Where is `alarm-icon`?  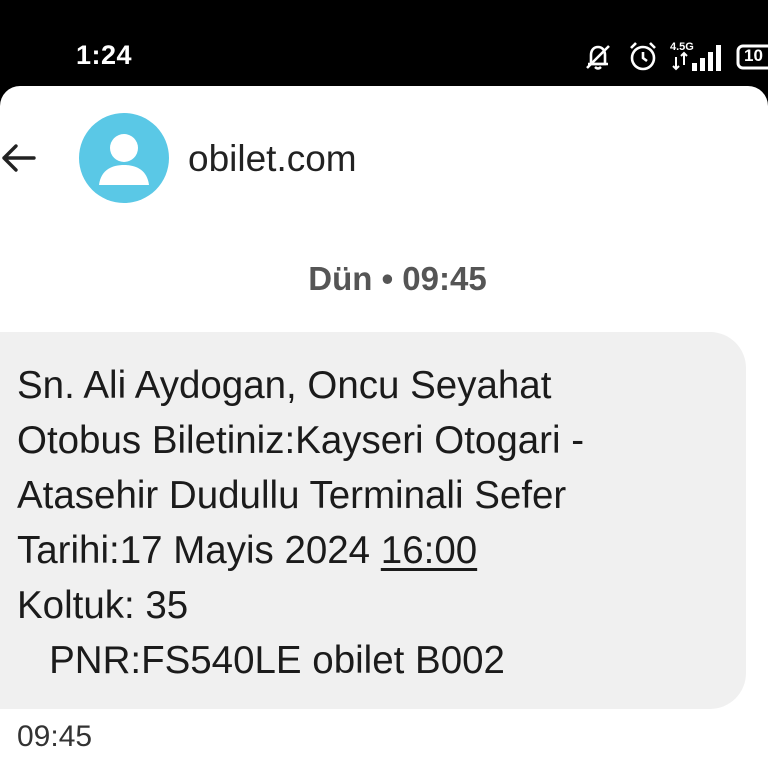 alarm-icon is located at coordinates (643, 56).